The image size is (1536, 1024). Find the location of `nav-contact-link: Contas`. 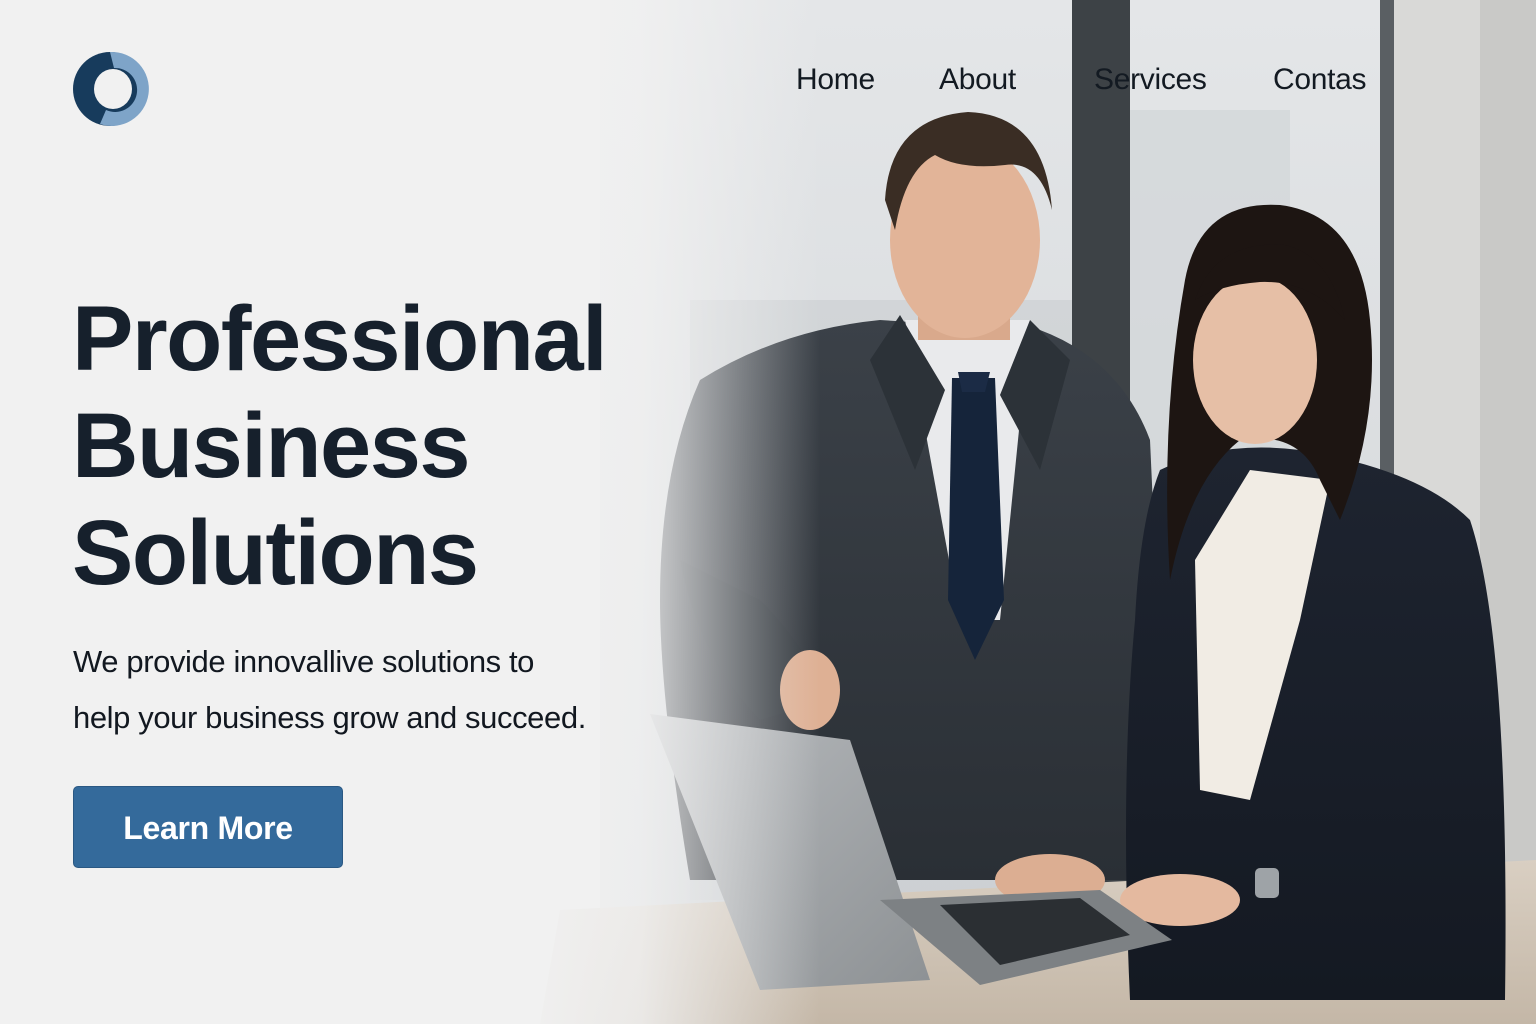

nav-contact-link: Contas is located at coordinates (1320, 80).